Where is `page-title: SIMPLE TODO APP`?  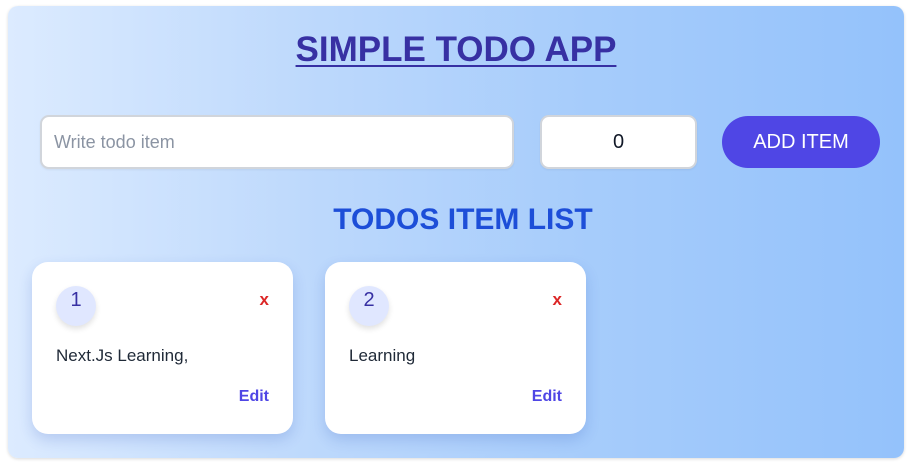 page-title: SIMPLE TODO APP is located at coordinates (456, 49).